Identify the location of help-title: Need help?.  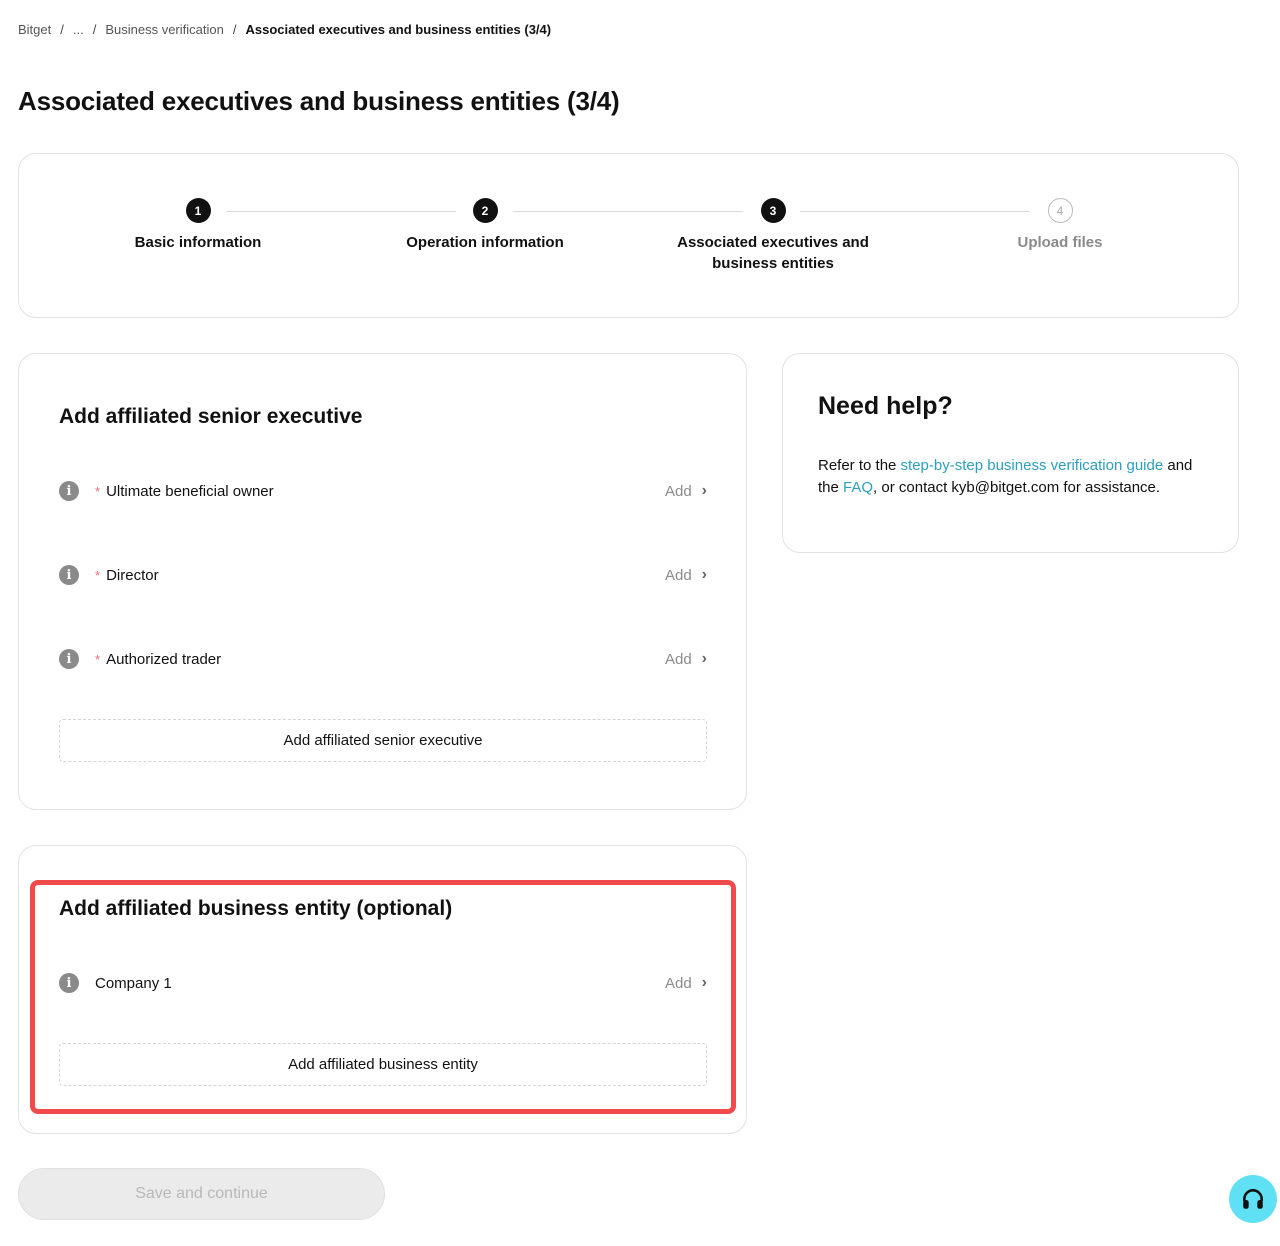
(885, 406).